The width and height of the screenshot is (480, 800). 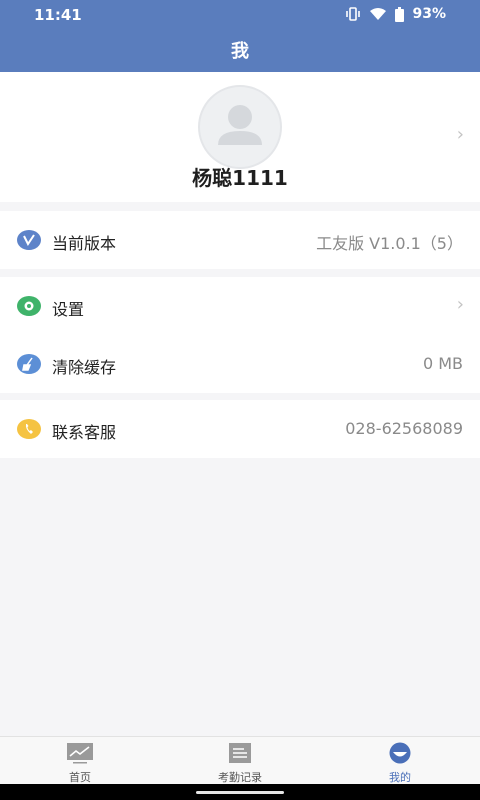 I want to click on tab-mine-label: 我的, so click(x=400, y=777).